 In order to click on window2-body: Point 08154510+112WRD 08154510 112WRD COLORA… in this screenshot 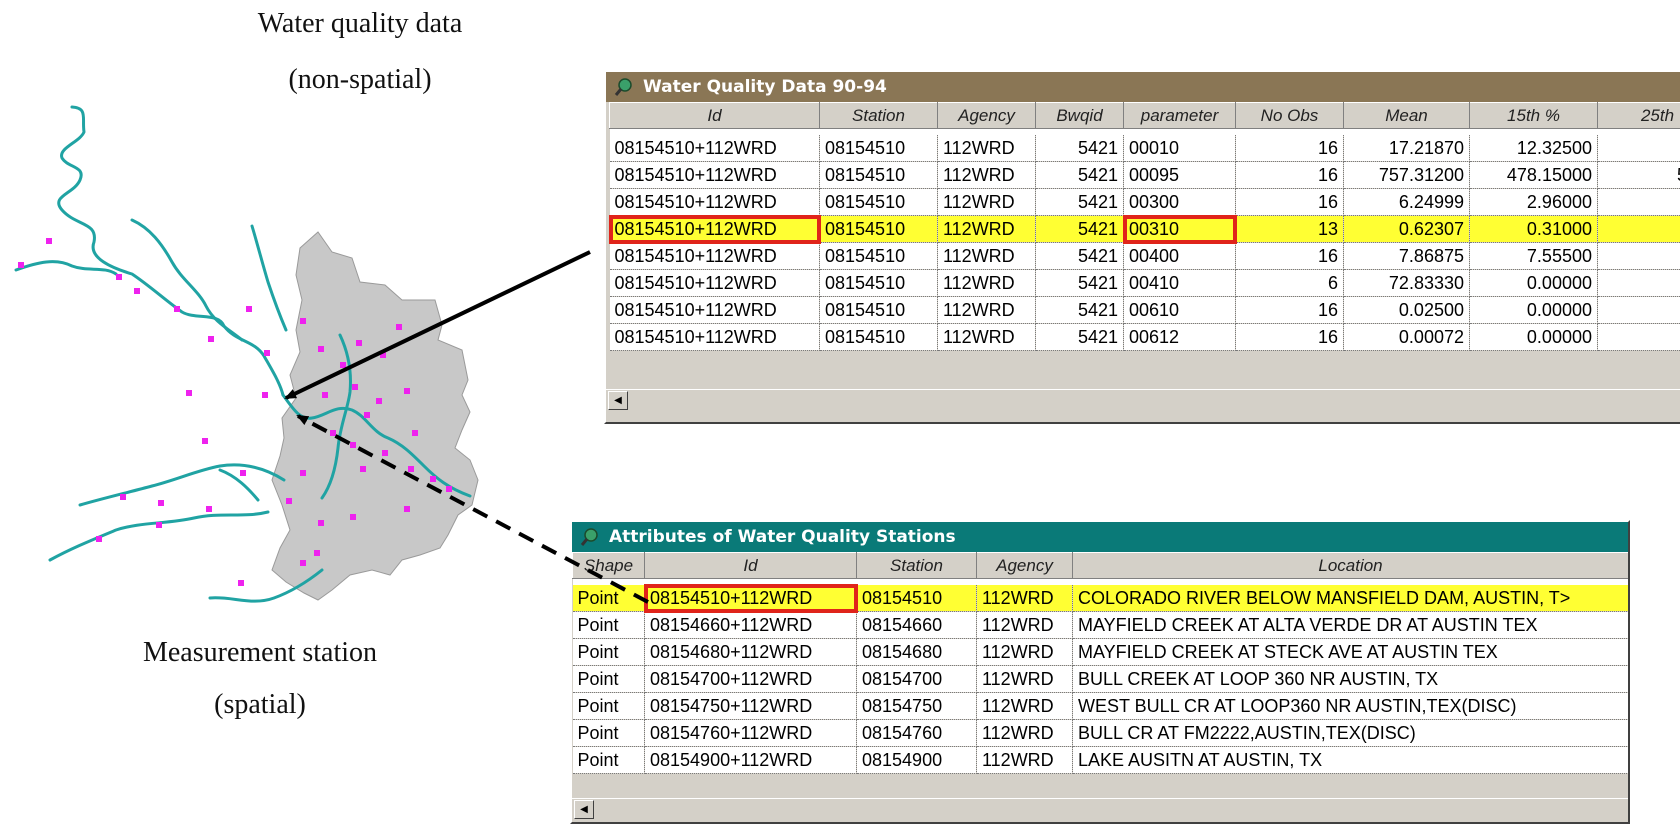, I will do `click(1100, 676)`.